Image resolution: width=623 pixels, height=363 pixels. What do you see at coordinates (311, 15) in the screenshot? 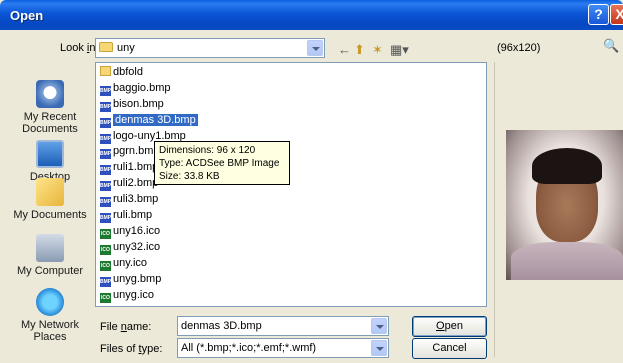
I see `title-bar: Open ? X` at bounding box center [311, 15].